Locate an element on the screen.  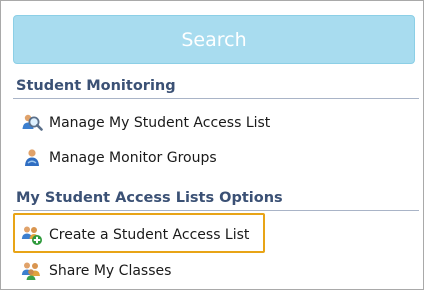
section-header-student-monitoring: Student Monitoring is located at coordinates (216, 88).